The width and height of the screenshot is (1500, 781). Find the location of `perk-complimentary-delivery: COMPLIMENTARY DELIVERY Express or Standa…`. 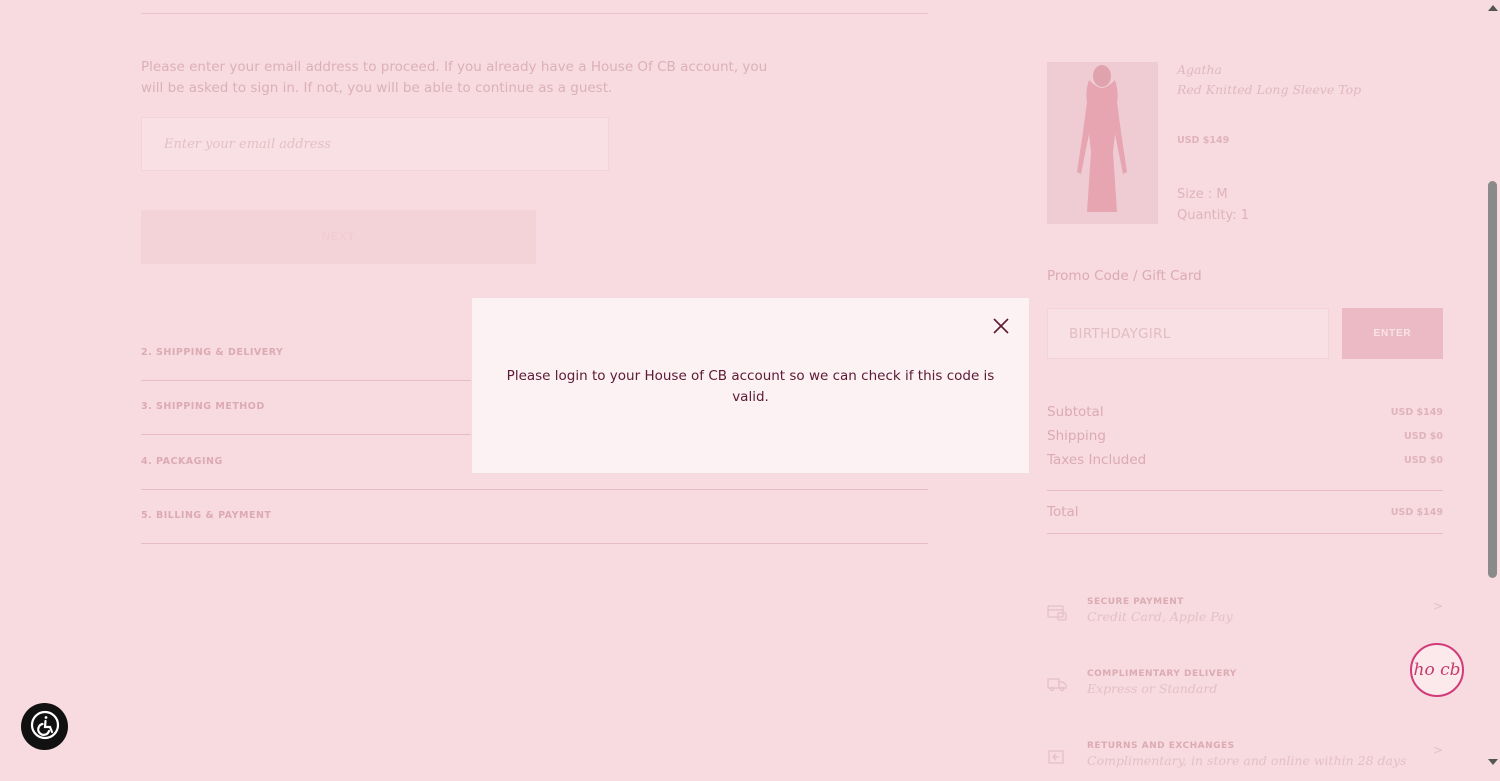

perk-complimentary-delivery: COMPLIMENTARY DELIVERY Express or Standa… is located at coordinates (1245, 689).